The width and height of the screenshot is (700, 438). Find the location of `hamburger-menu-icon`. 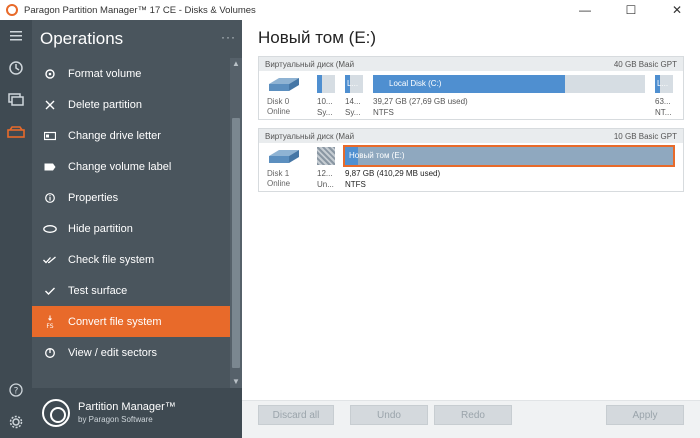

hamburger-menu-icon is located at coordinates (16, 36).